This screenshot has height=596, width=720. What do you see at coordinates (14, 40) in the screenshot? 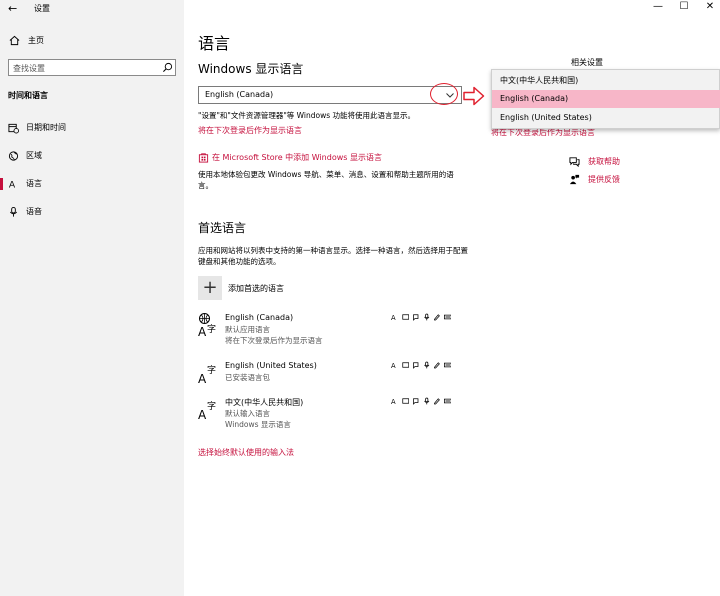
I see `home-icon` at bounding box center [14, 40].